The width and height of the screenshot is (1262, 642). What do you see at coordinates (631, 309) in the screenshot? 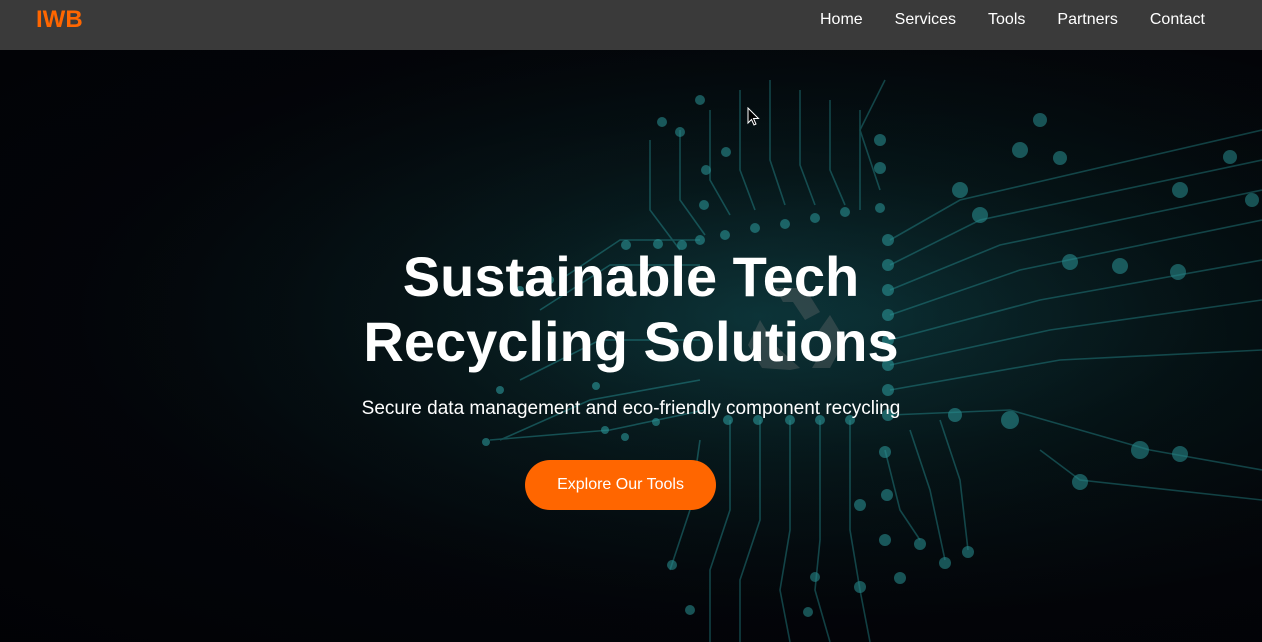
I see `hero-title: Sustainable Tech Recycling Solutions` at bounding box center [631, 309].